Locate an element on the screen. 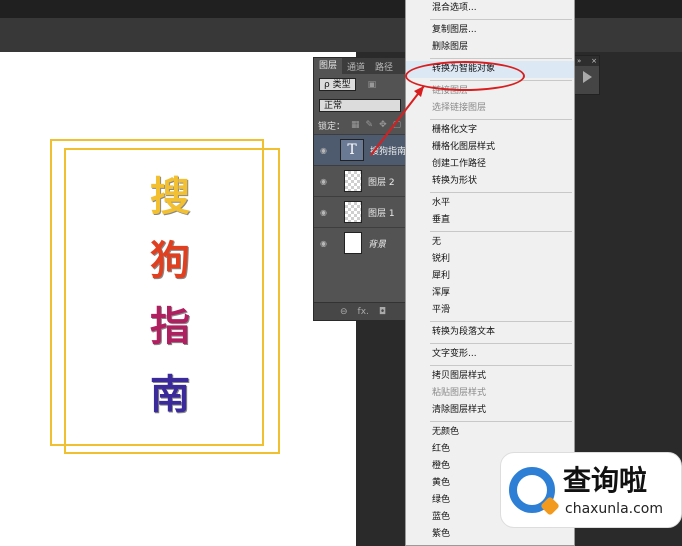  watermark-en: chaxunla.com is located at coordinates (614, 509).